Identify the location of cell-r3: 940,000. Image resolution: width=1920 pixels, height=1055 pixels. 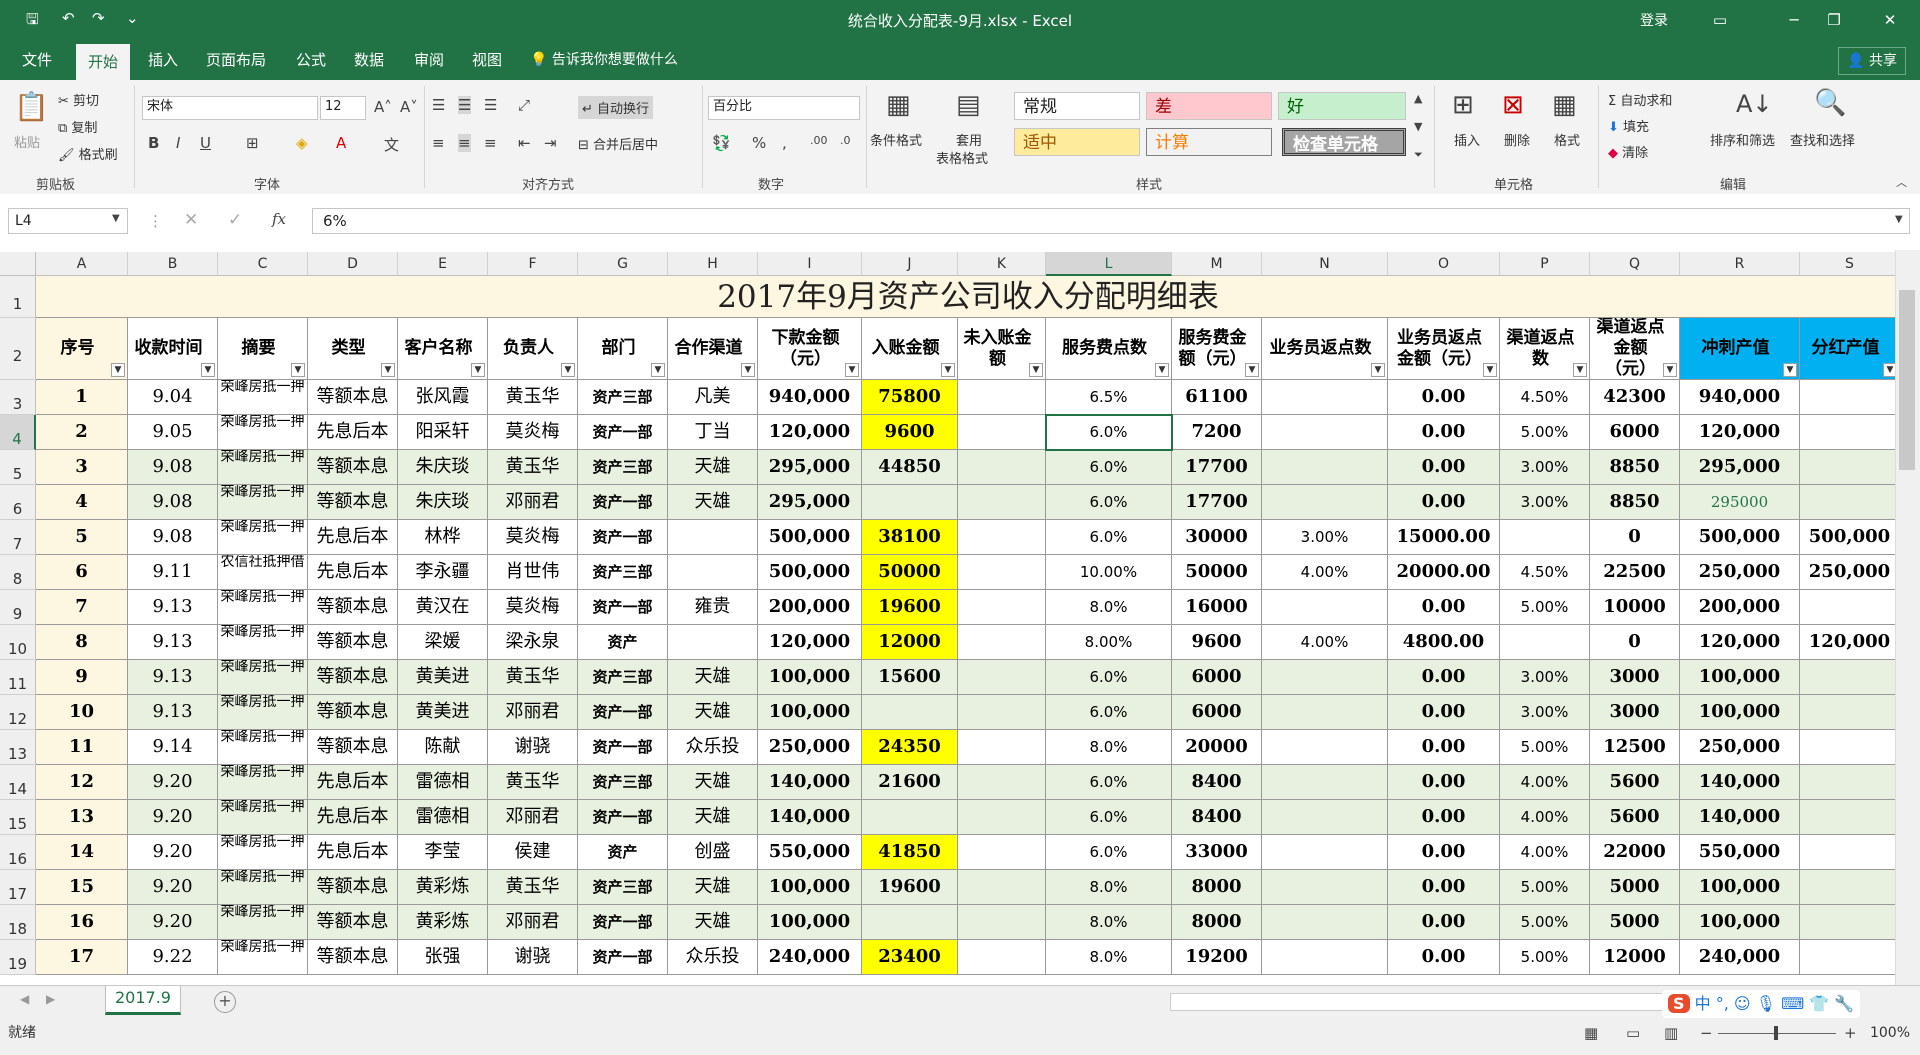
(1740, 397).